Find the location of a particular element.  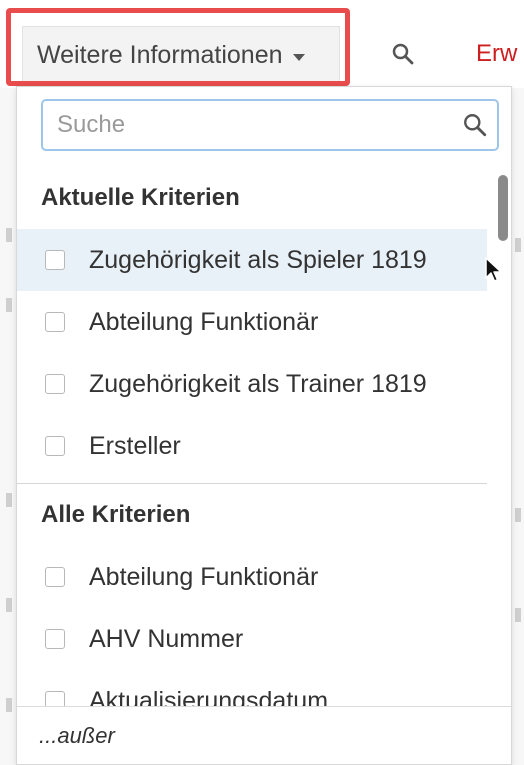

toolbar: Weitere Informationen Erw is located at coordinates (262, 44).